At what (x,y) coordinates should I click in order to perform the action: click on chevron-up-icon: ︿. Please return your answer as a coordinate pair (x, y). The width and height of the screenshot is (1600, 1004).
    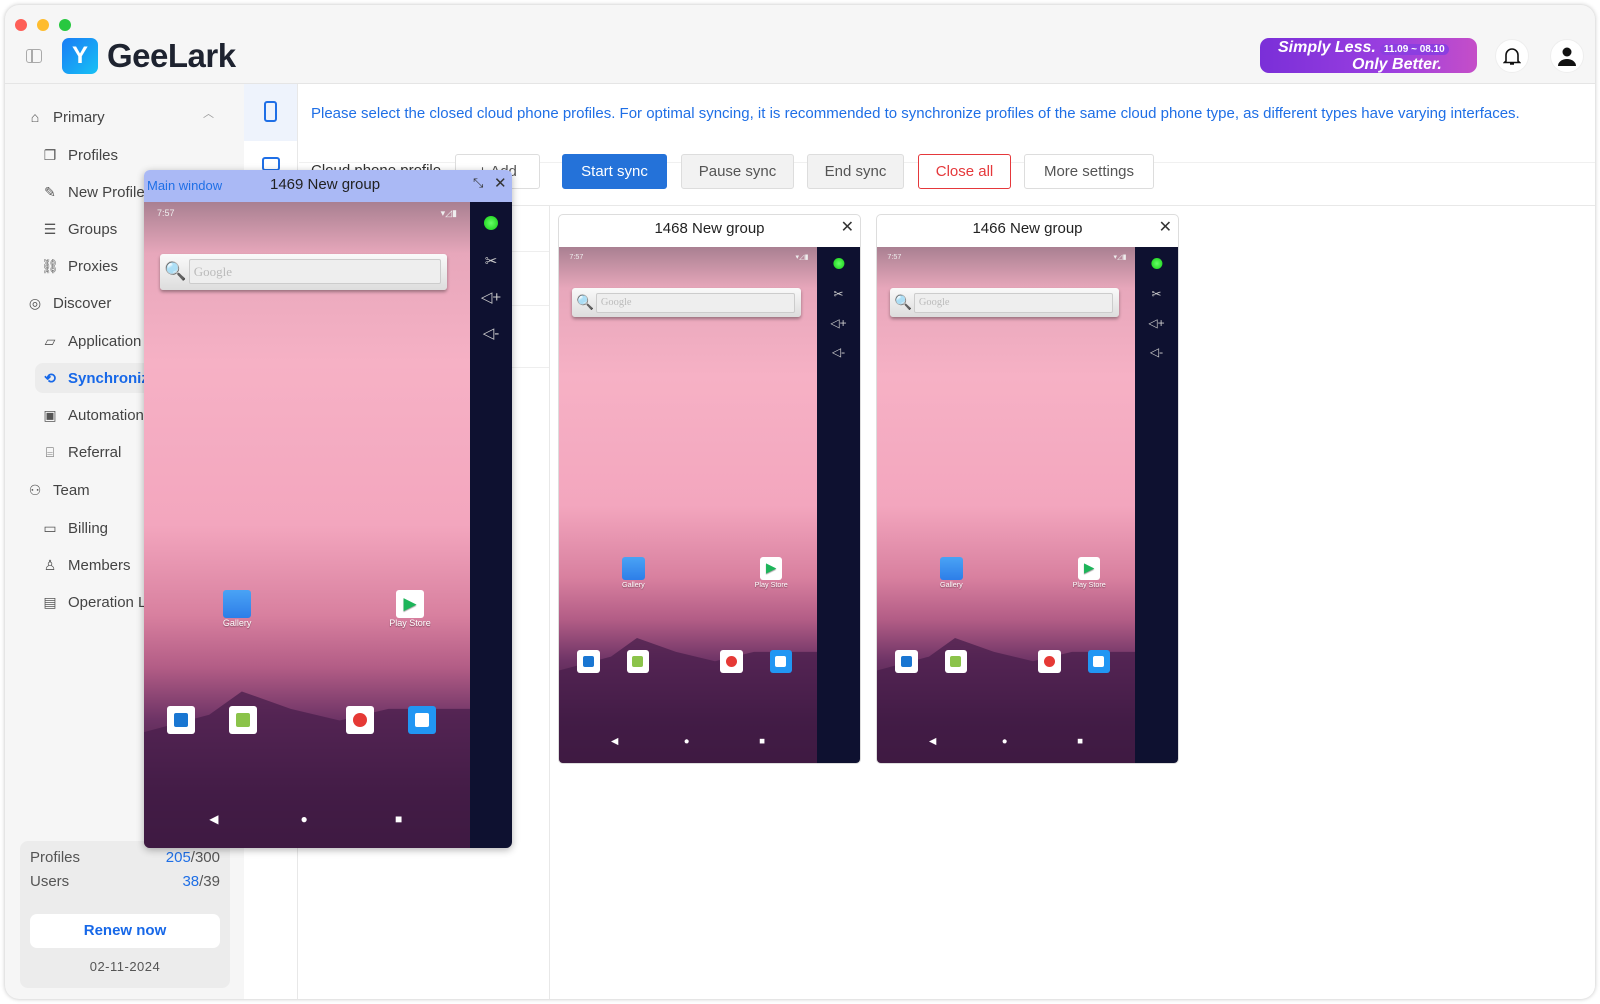
    Looking at the image, I should click on (208, 113).